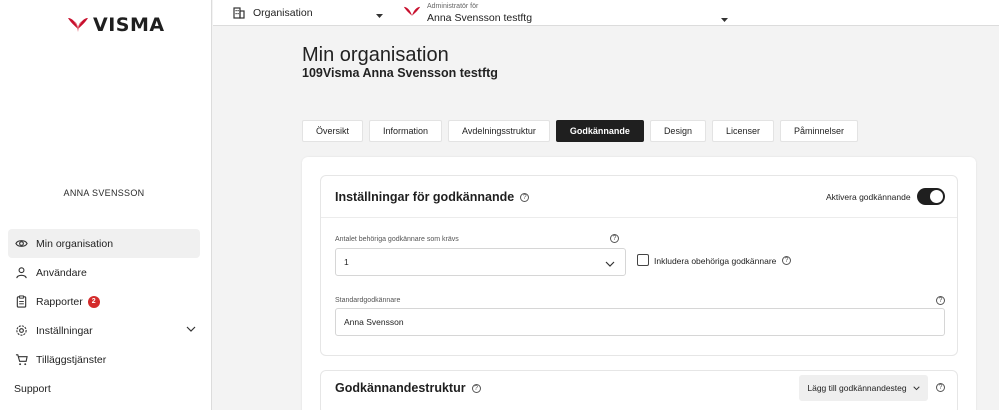  I want to click on required-approvers-label: Antalet behöriga godkännare som krävs, so click(397, 239).